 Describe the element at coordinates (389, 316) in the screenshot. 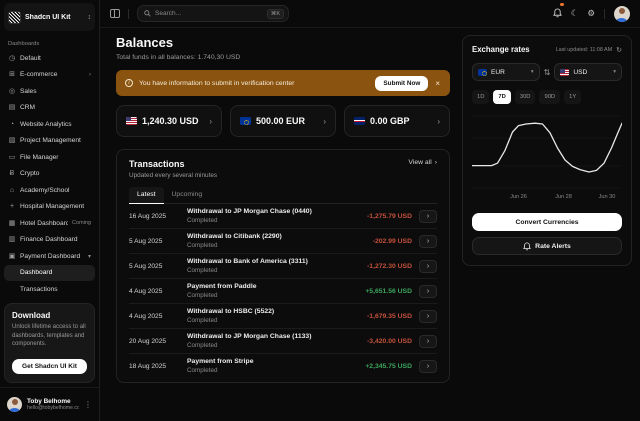

I see `transaction-amount: -1,679.35 USD` at that location.